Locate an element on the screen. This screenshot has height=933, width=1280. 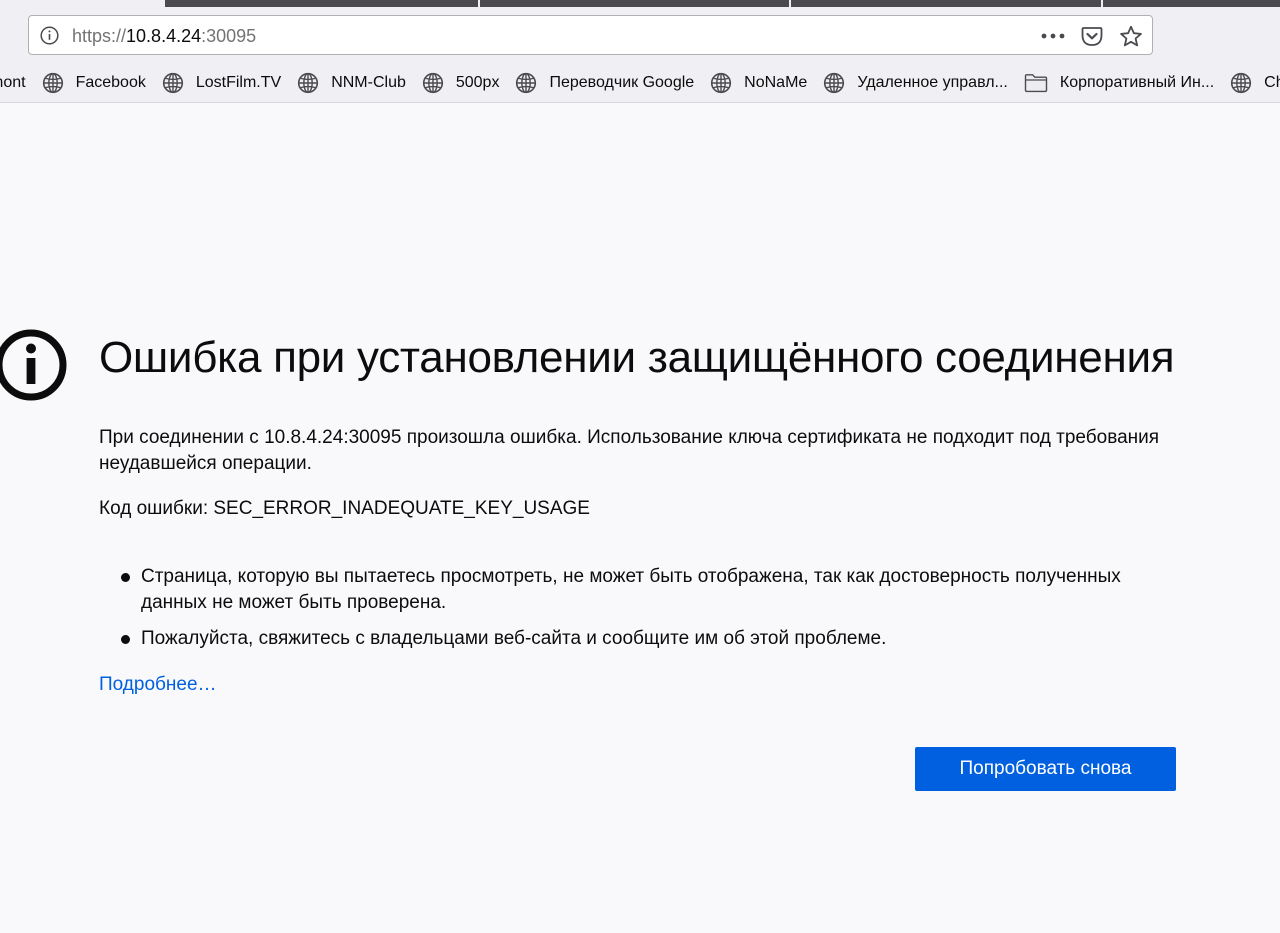
bookmark-item: LostFilm.TV is located at coordinates (221, 83).